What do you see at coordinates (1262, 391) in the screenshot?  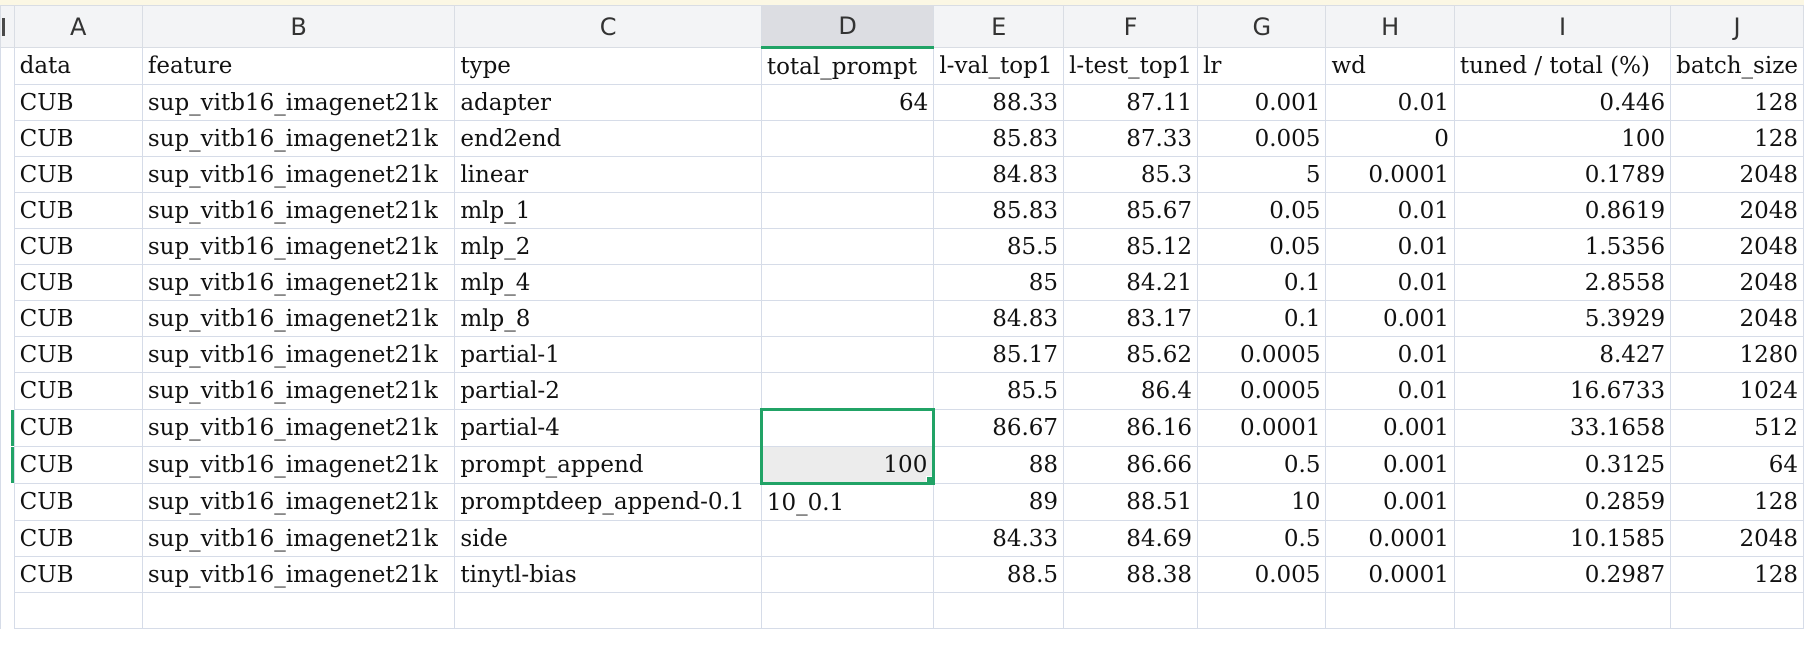 I see `table-cell: 0.0005` at bounding box center [1262, 391].